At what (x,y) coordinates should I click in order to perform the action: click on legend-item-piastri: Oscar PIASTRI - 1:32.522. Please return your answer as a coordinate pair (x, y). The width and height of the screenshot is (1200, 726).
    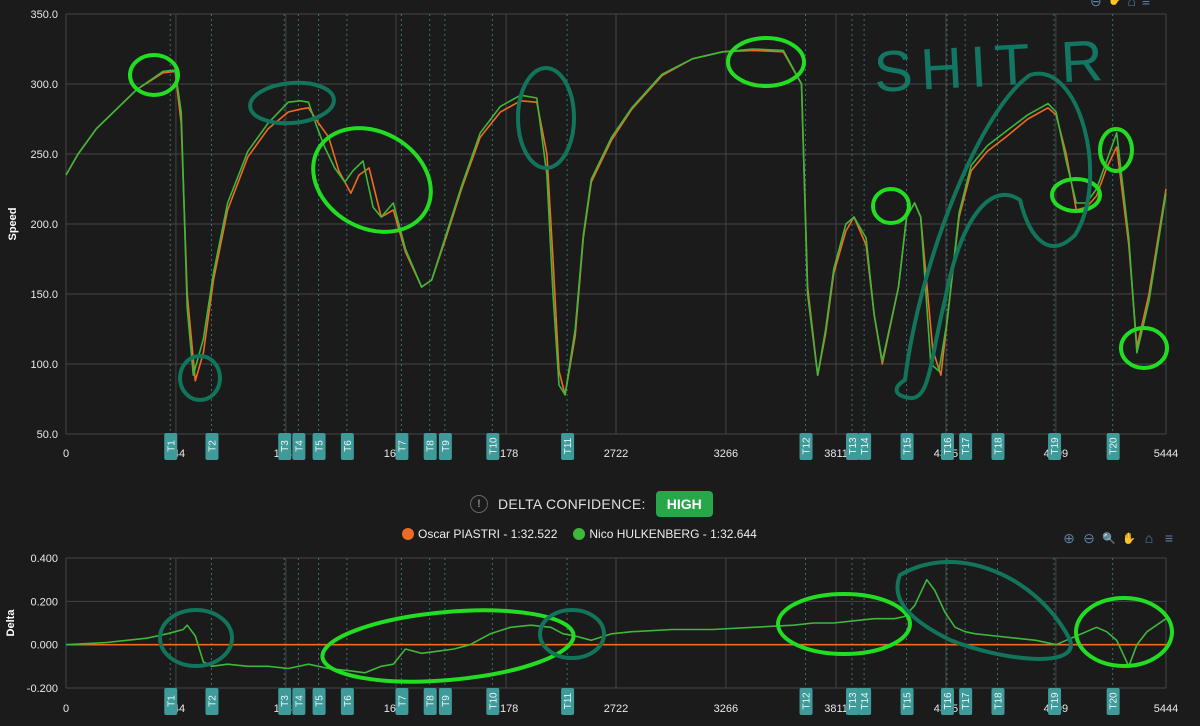
    Looking at the image, I should click on (479, 534).